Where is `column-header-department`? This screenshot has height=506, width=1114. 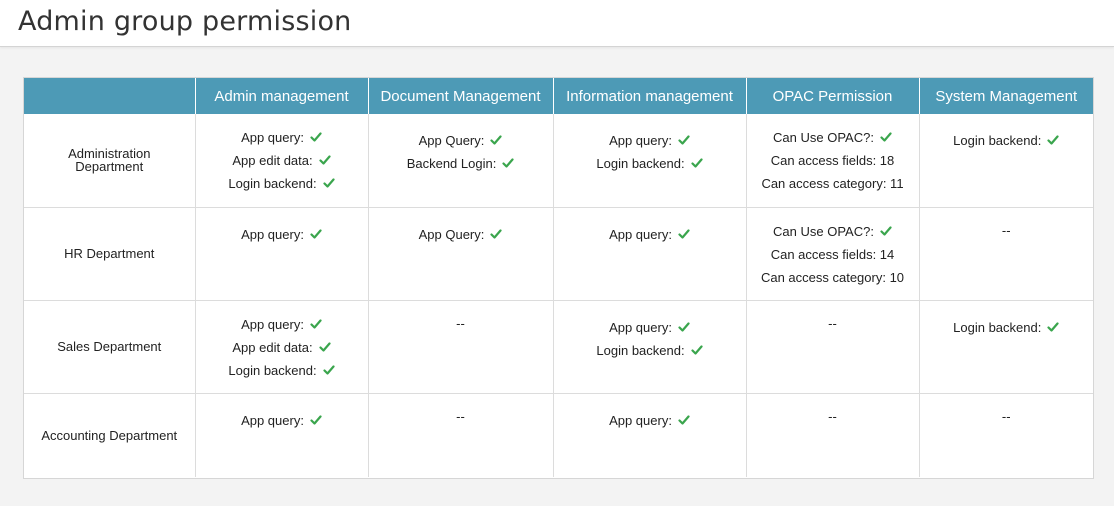 column-header-department is located at coordinates (110, 96).